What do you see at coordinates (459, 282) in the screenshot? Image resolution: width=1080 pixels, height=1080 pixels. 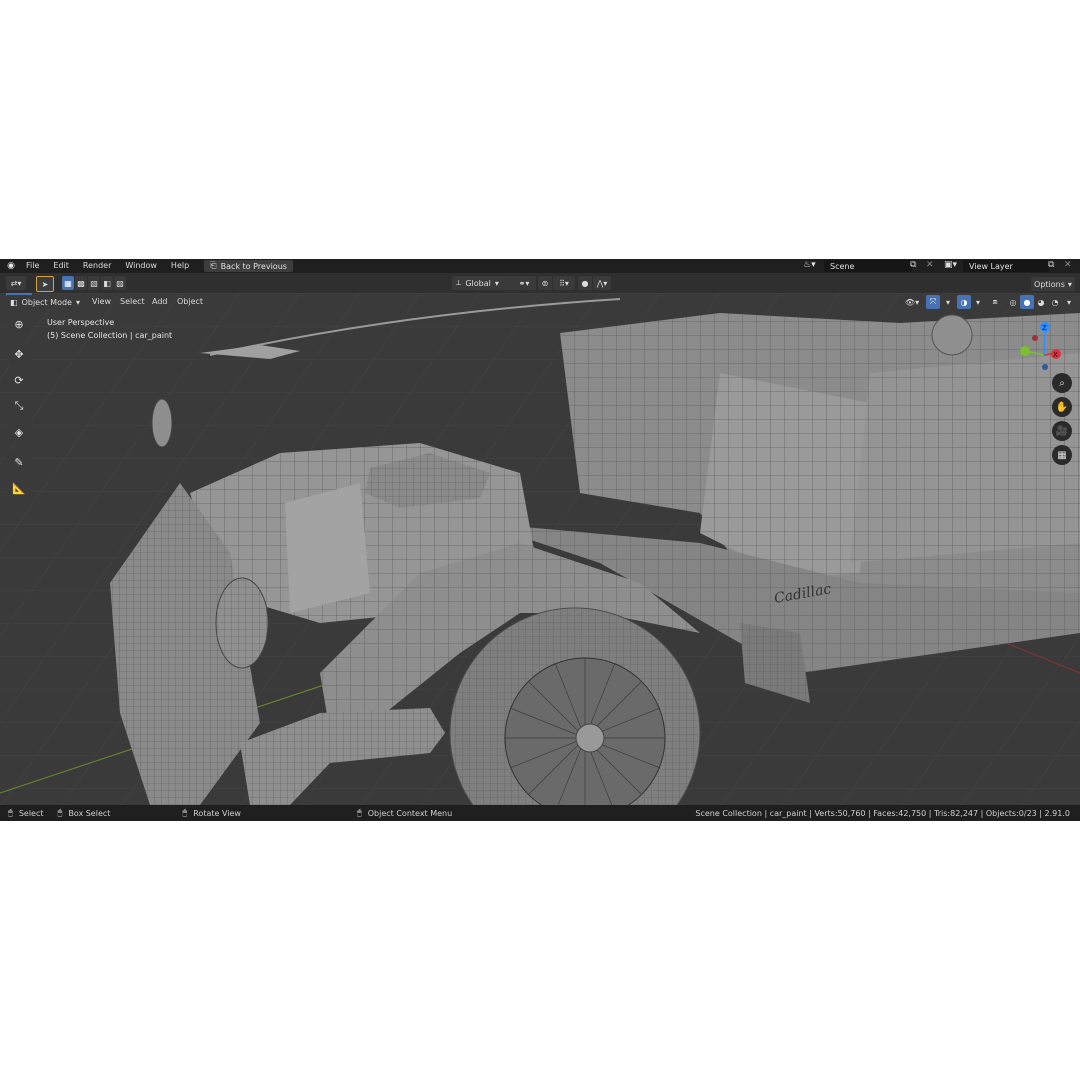 I see `orientation-icon: ⟂` at bounding box center [459, 282].